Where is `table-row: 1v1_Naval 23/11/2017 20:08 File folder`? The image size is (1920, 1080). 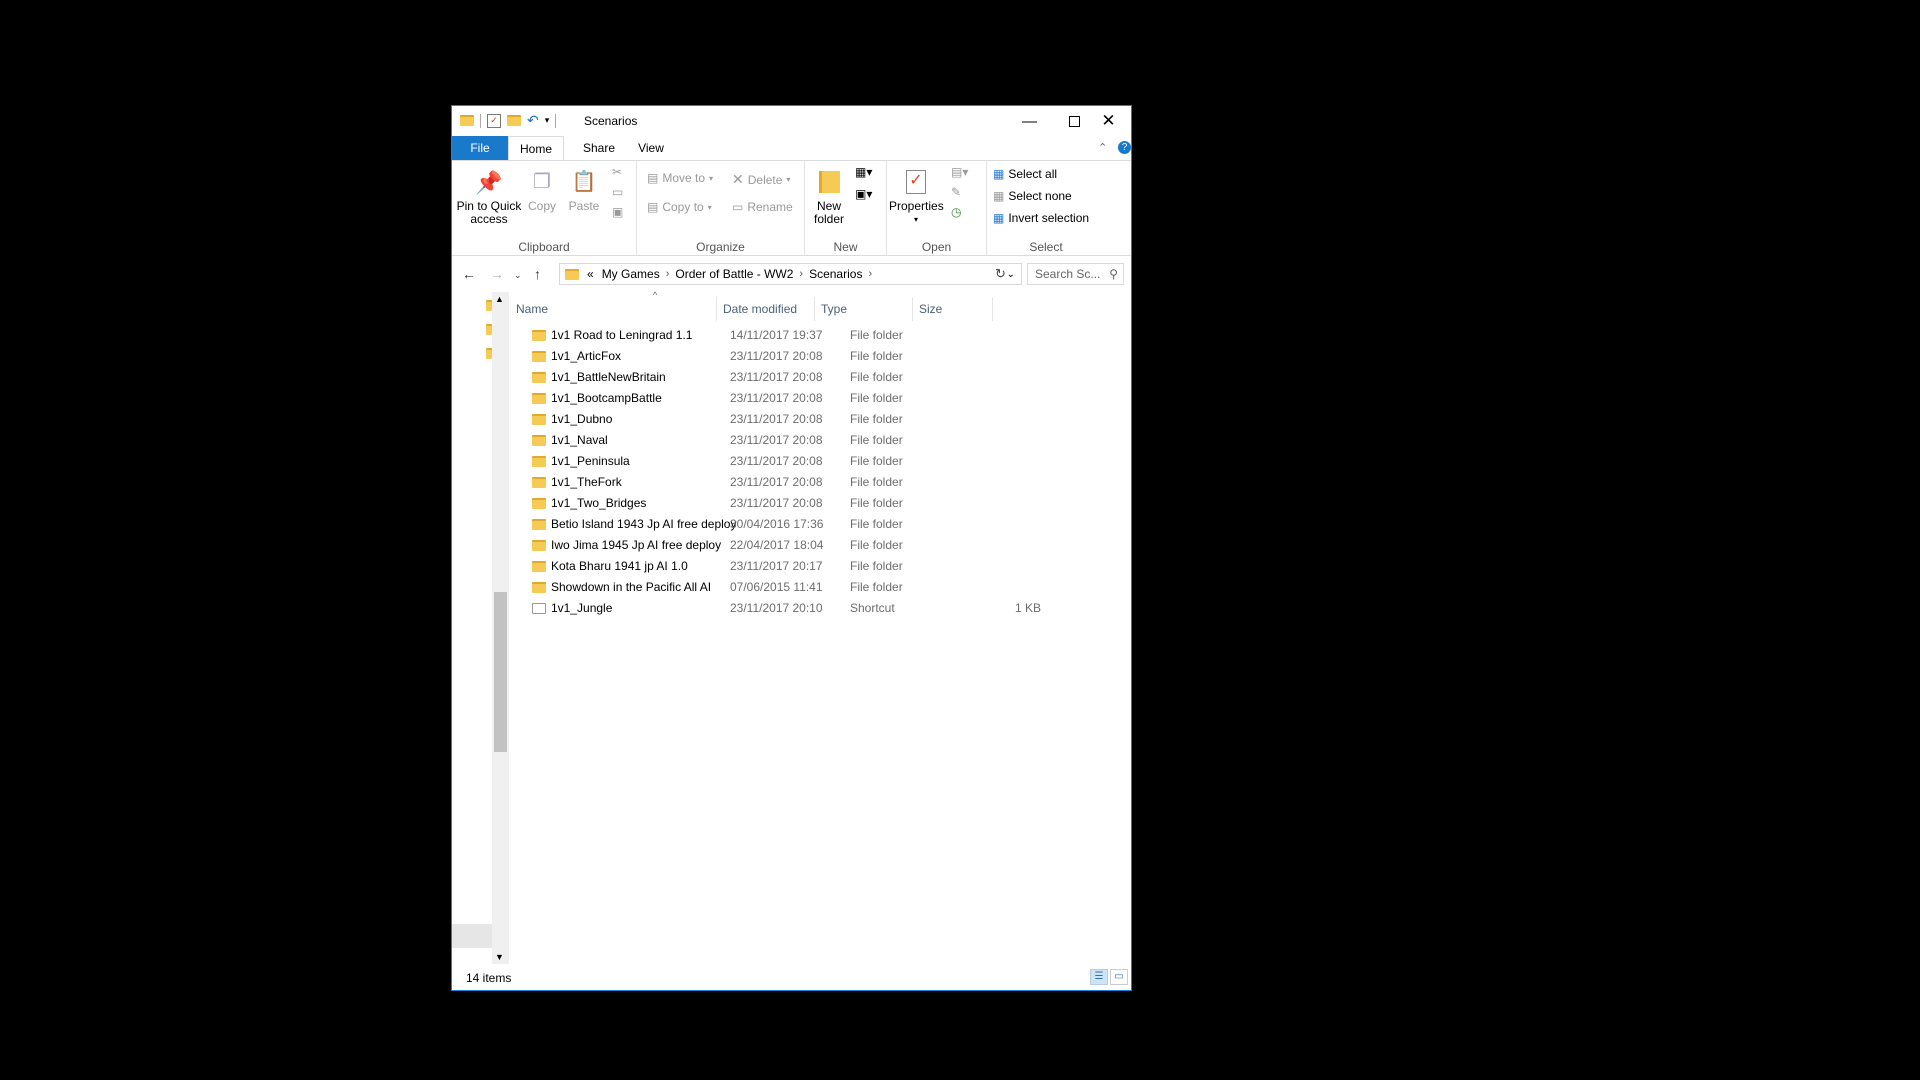
table-row: 1v1_Naval 23/11/2017 20:08 File folder is located at coordinates (820, 440).